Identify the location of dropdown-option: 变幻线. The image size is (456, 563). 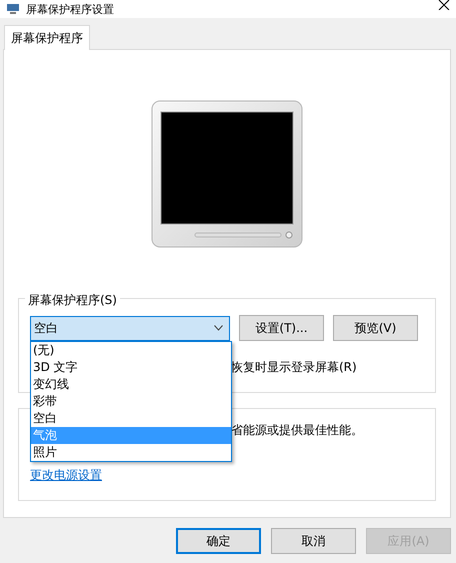
(131, 384).